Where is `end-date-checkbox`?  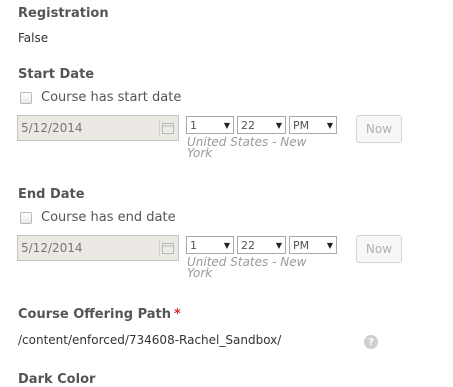 end-date-checkbox is located at coordinates (26, 217).